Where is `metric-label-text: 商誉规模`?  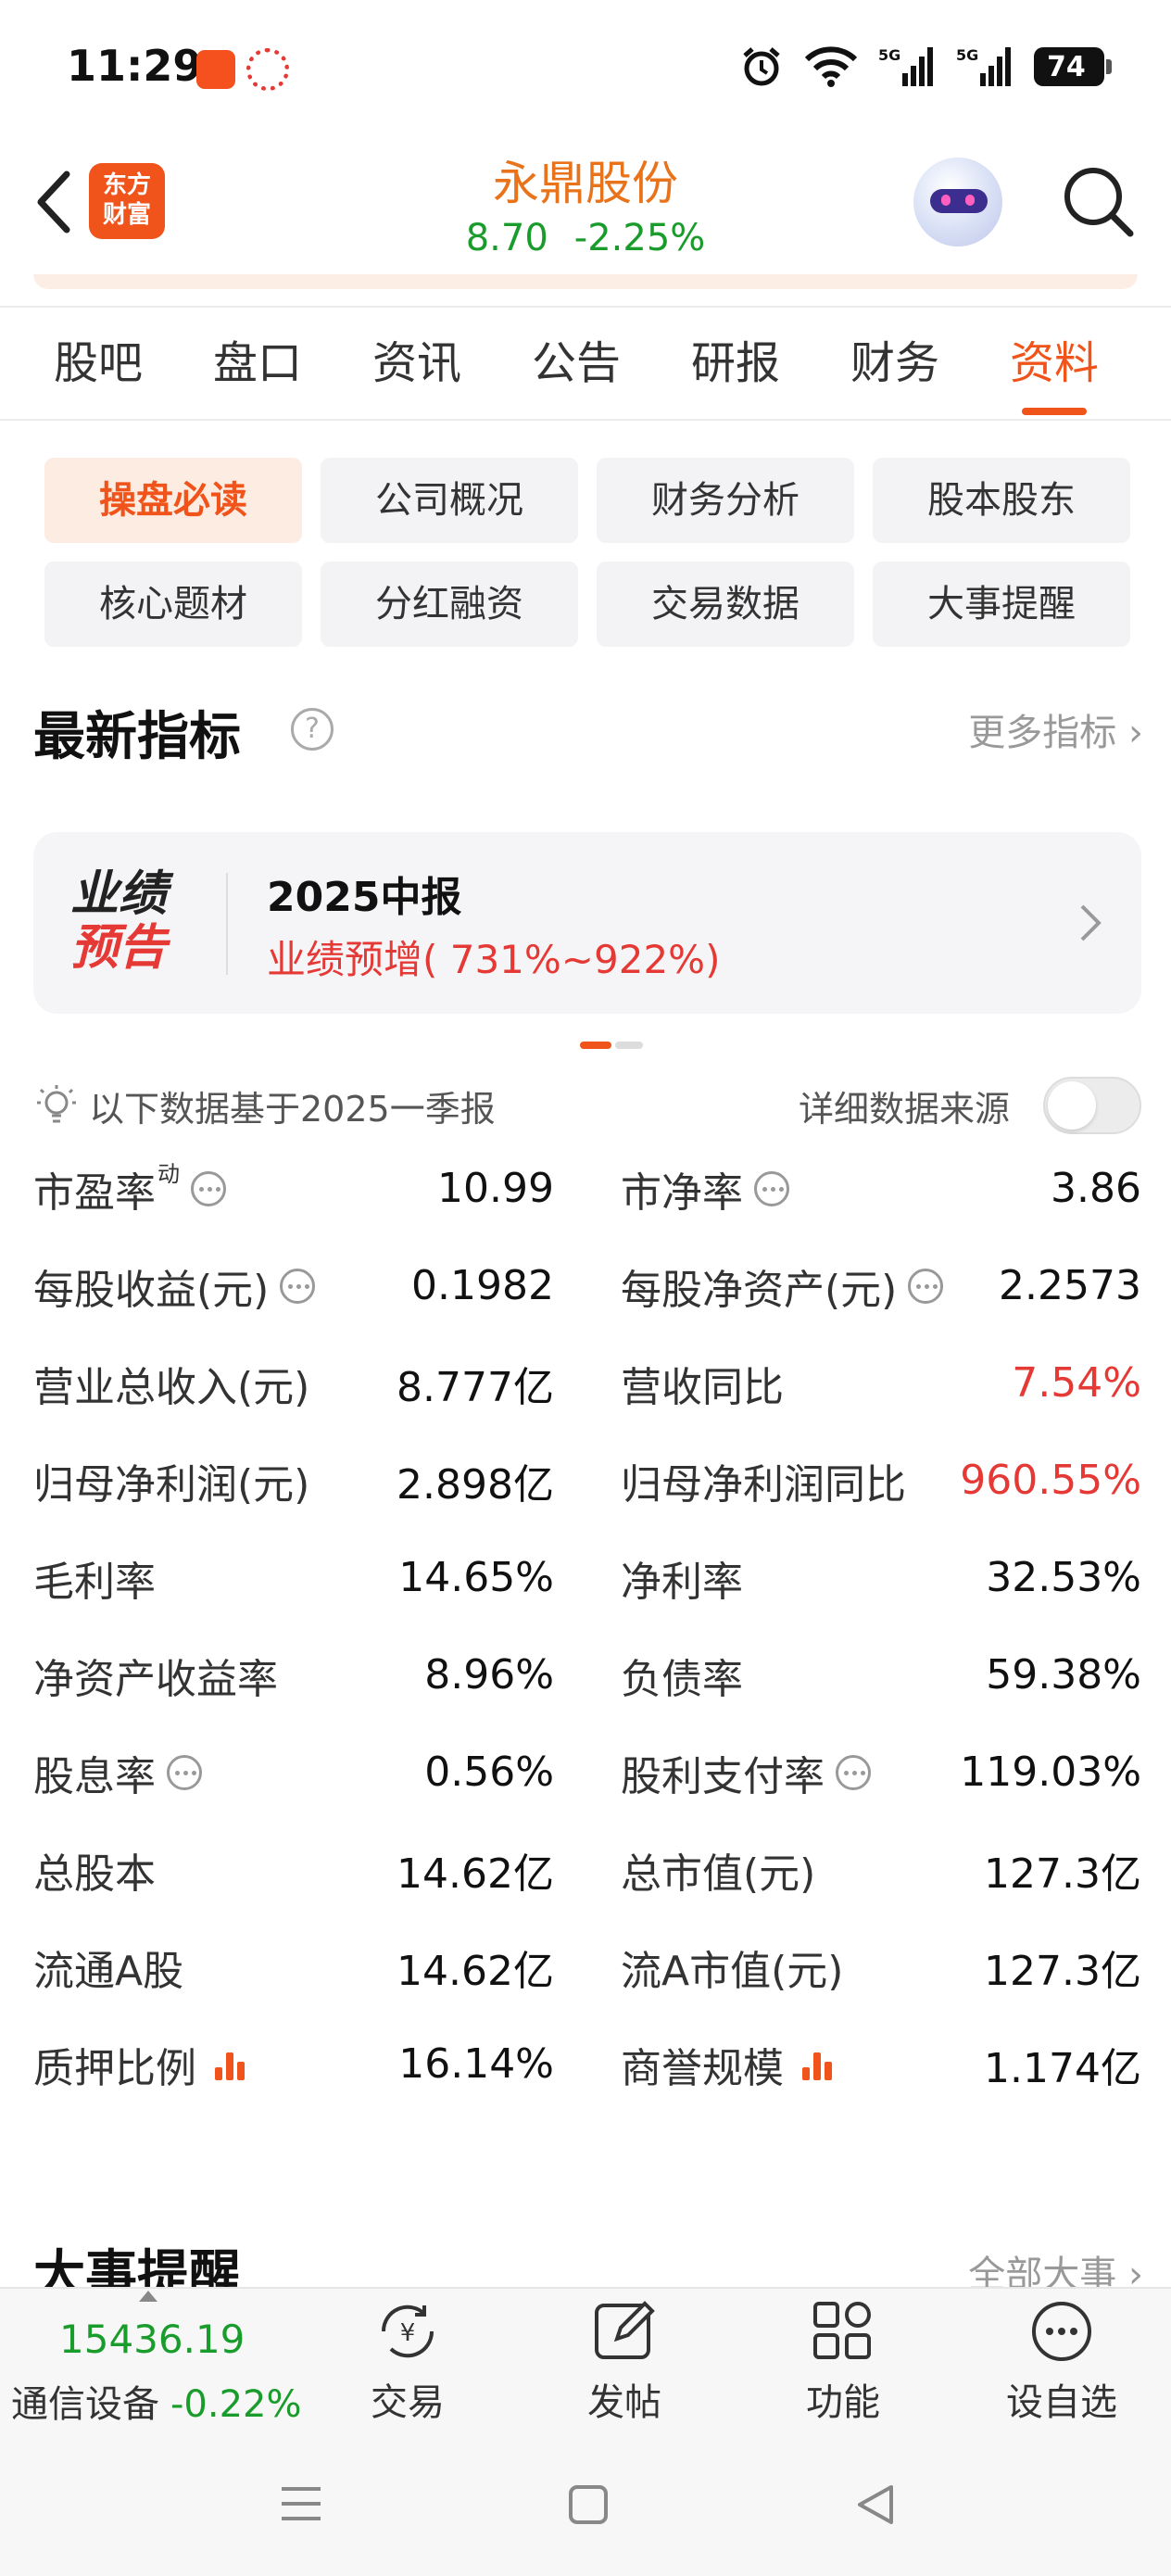 metric-label-text: 商誉规模 is located at coordinates (702, 2068).